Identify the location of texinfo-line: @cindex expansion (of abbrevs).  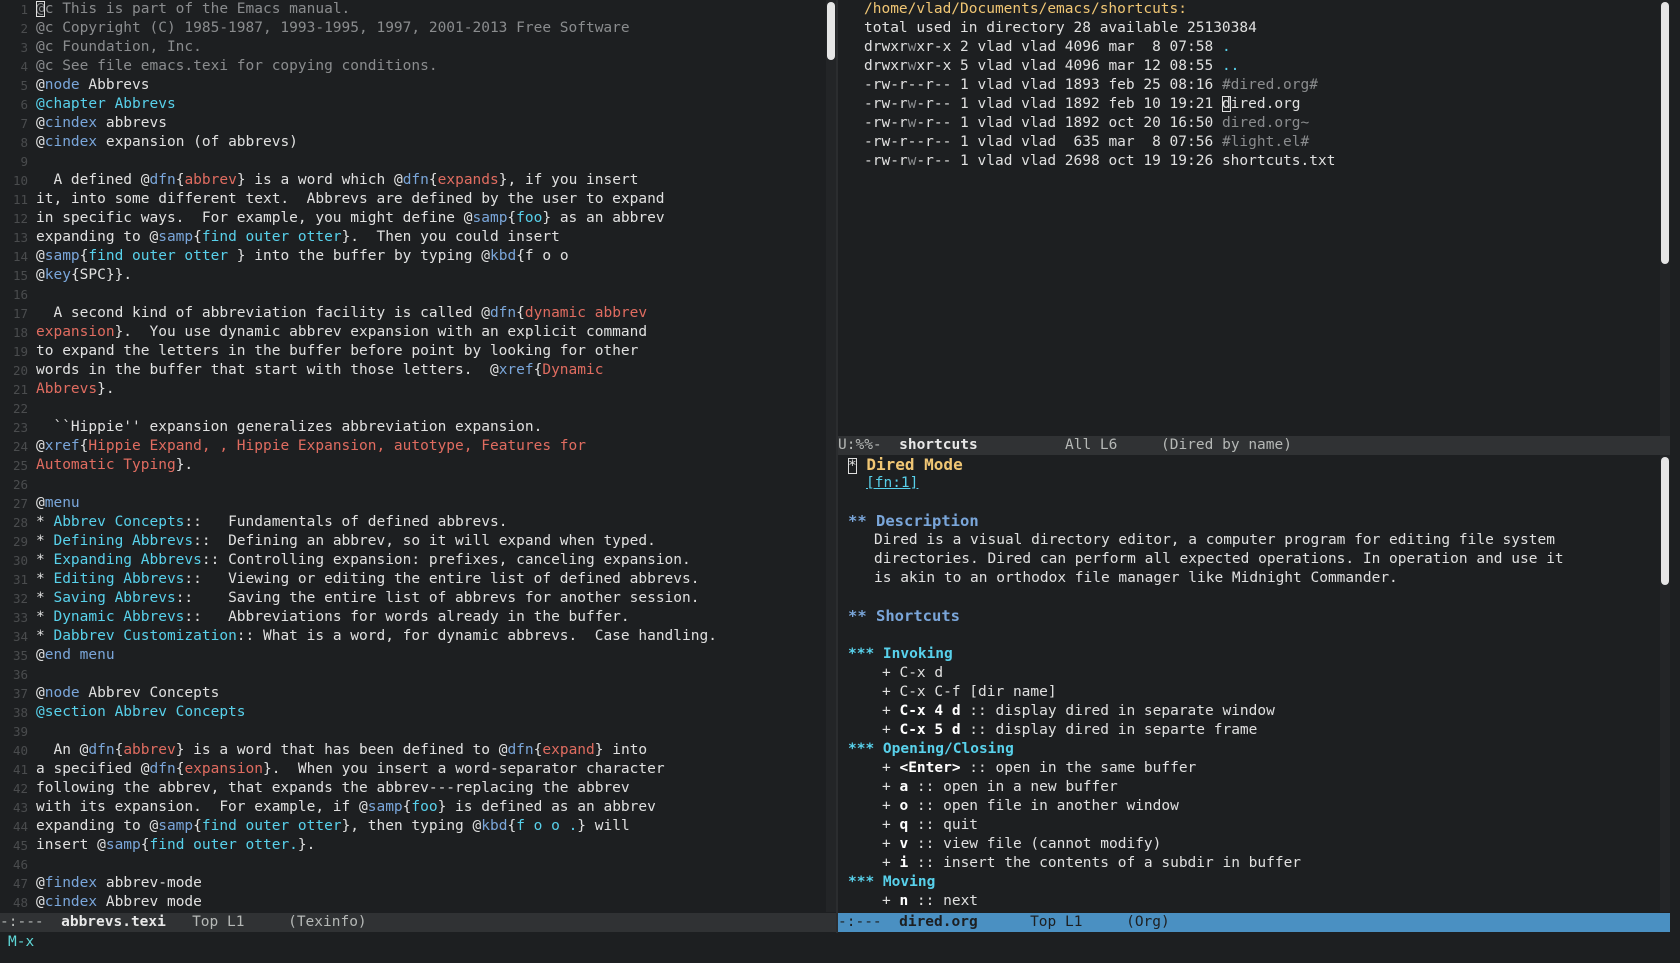
(426, 142).